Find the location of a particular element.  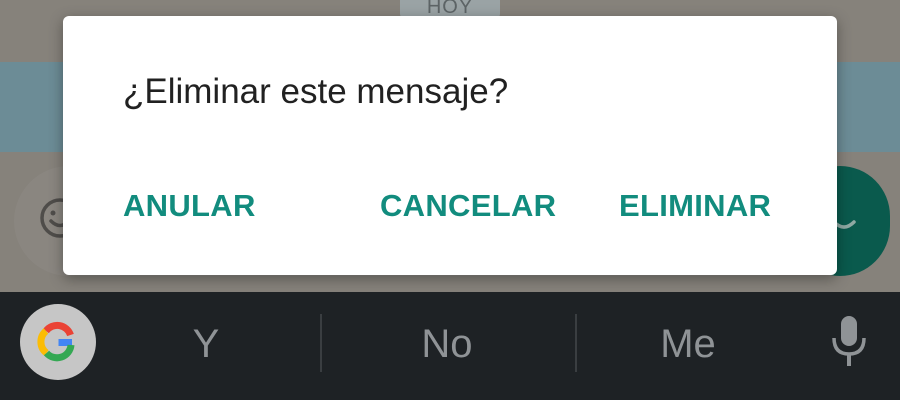

delete-button: ELIMINAR is located at coordinates (695, 206).